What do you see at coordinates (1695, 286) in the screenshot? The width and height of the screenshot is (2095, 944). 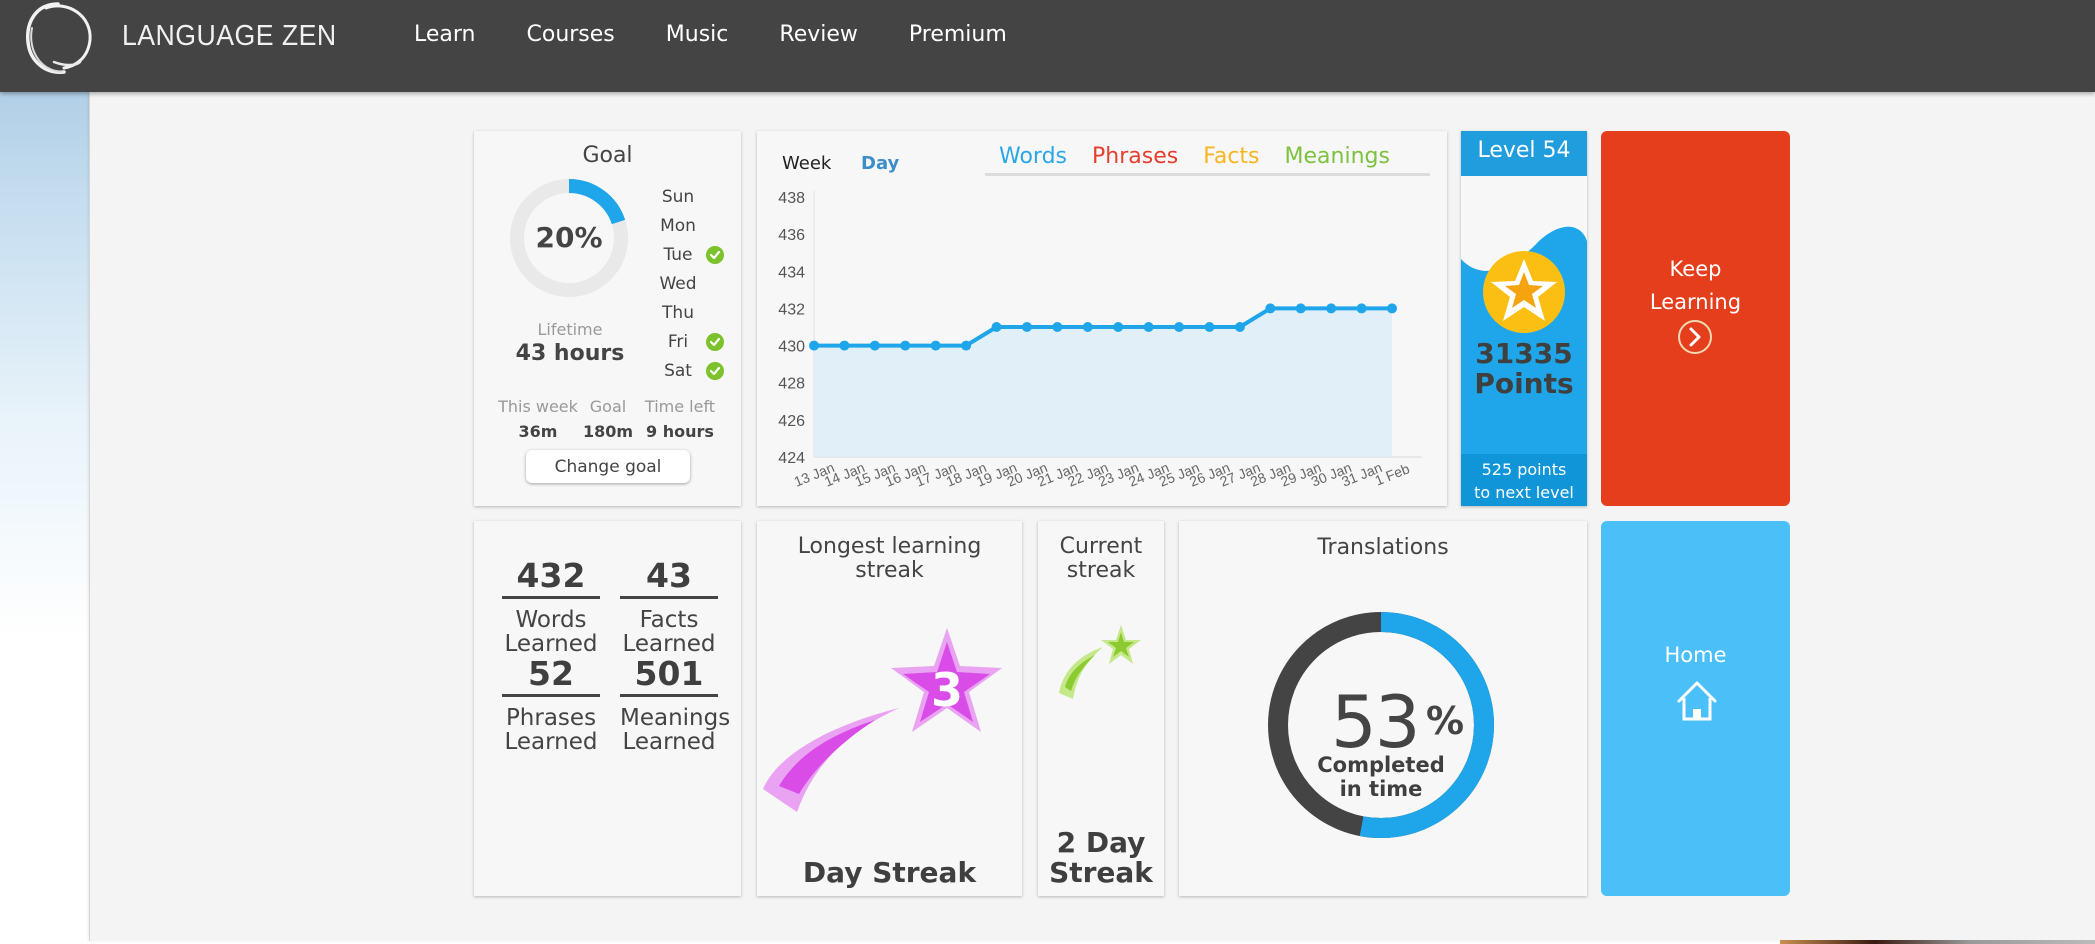 I see `keep-learning-label: Keep Learning` at bounding box center [1695, 286].